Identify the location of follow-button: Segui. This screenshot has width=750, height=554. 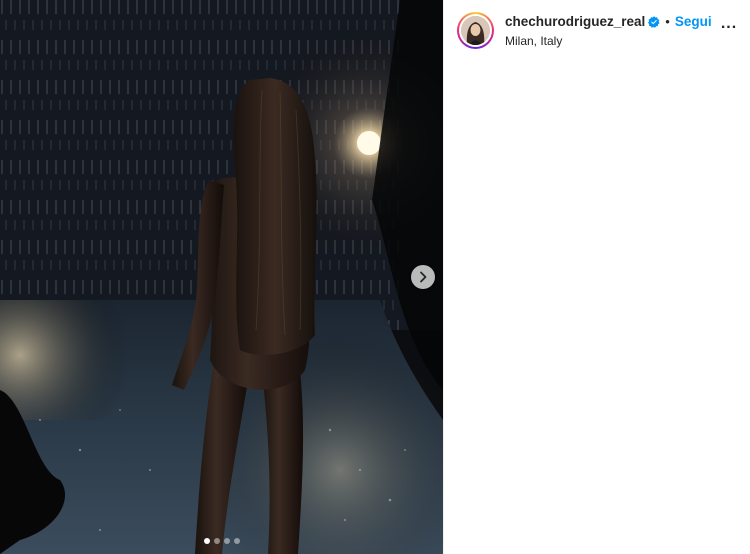
(693, 21).